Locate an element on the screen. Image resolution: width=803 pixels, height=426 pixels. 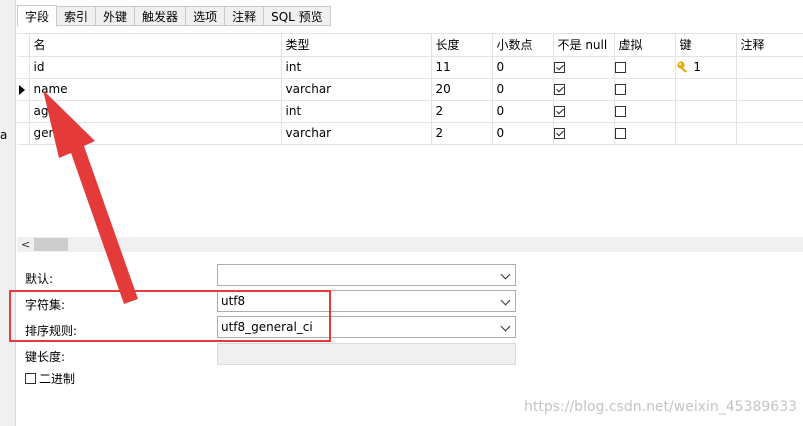
tab-sql-preview: SQL 预览 is located at coordinates (297, 16).